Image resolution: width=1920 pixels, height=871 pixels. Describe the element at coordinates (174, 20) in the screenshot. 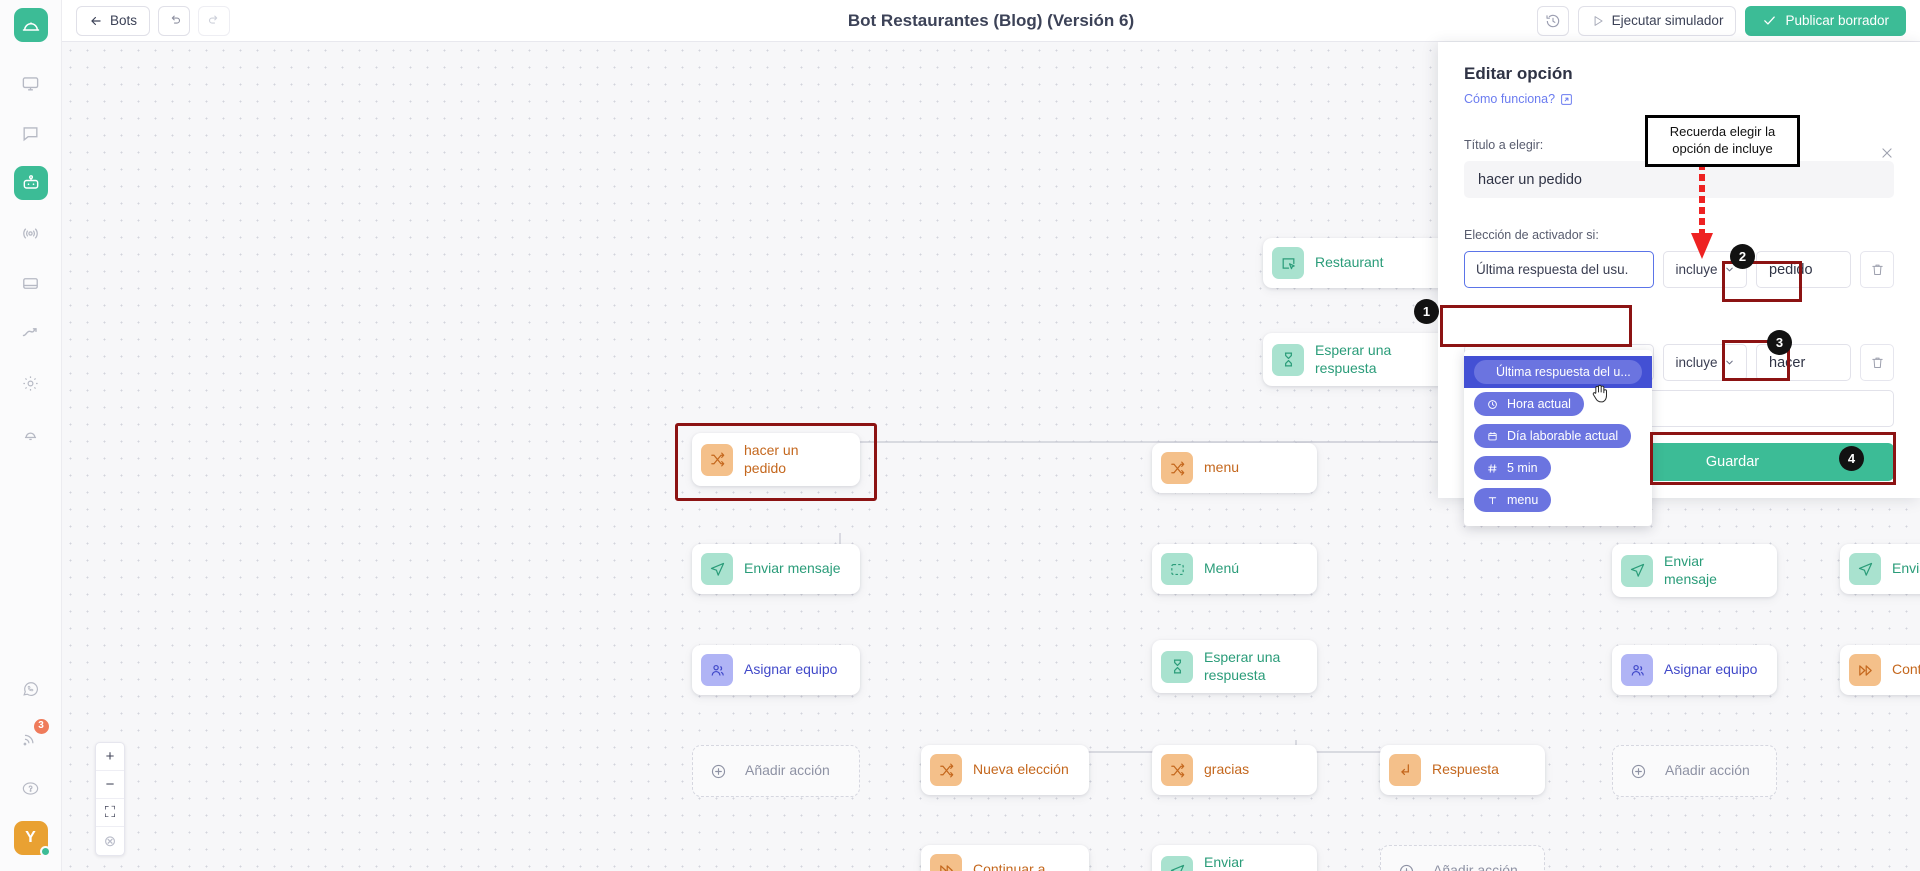

I see `undo-button` at that location.